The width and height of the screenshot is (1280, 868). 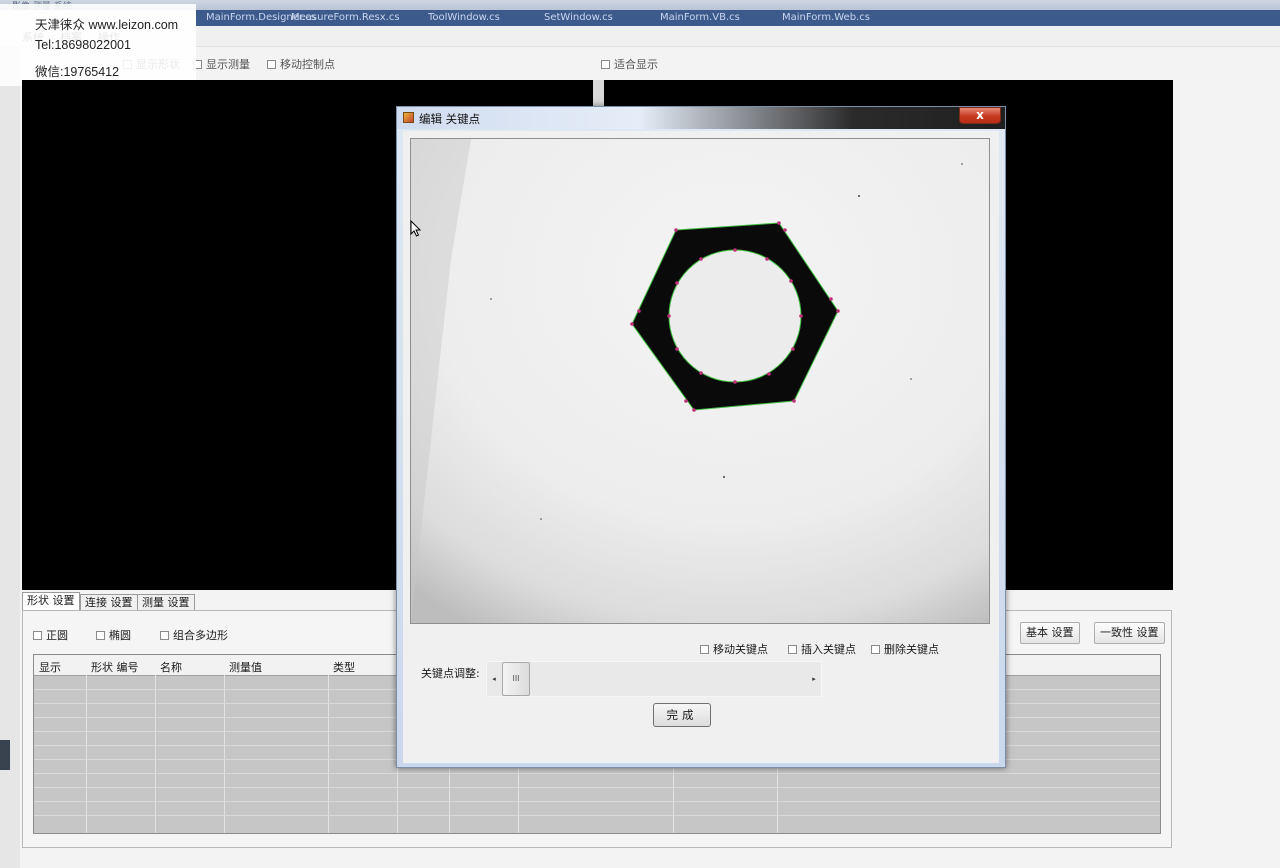 What do you see at coordinates (814, 679) in the screenshot?
I see `scroll-right-arrow-icon: ▸` at bounding box center [814, 679].